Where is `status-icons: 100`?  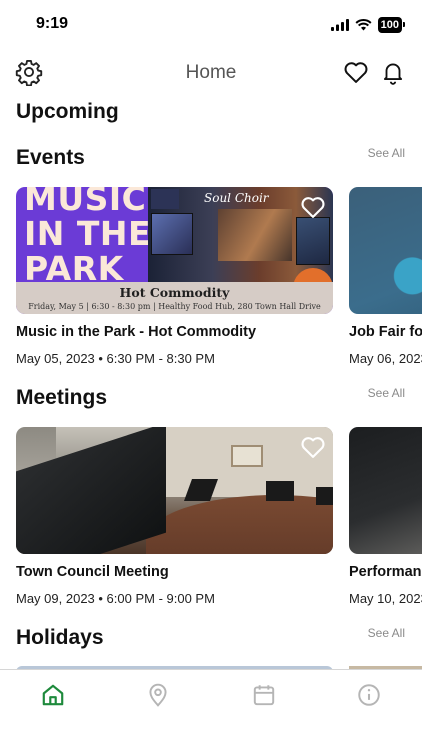 status-icons: 100 is located at coordinates (368, 25).